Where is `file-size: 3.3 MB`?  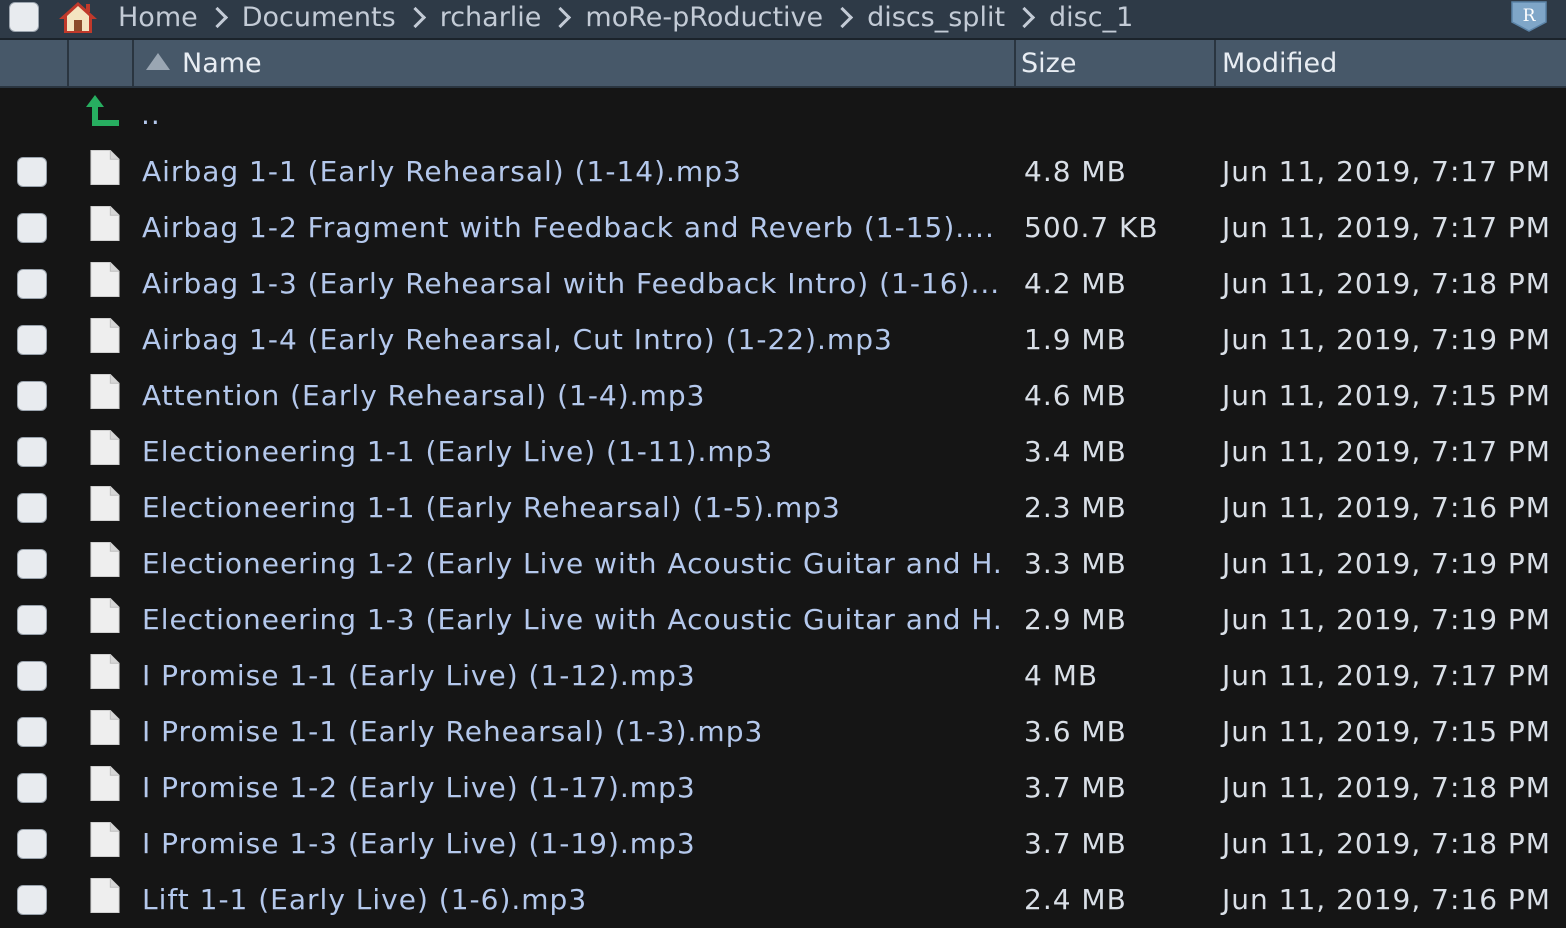
file-size: 3.3 MB is located at coordinates (1075, 563).